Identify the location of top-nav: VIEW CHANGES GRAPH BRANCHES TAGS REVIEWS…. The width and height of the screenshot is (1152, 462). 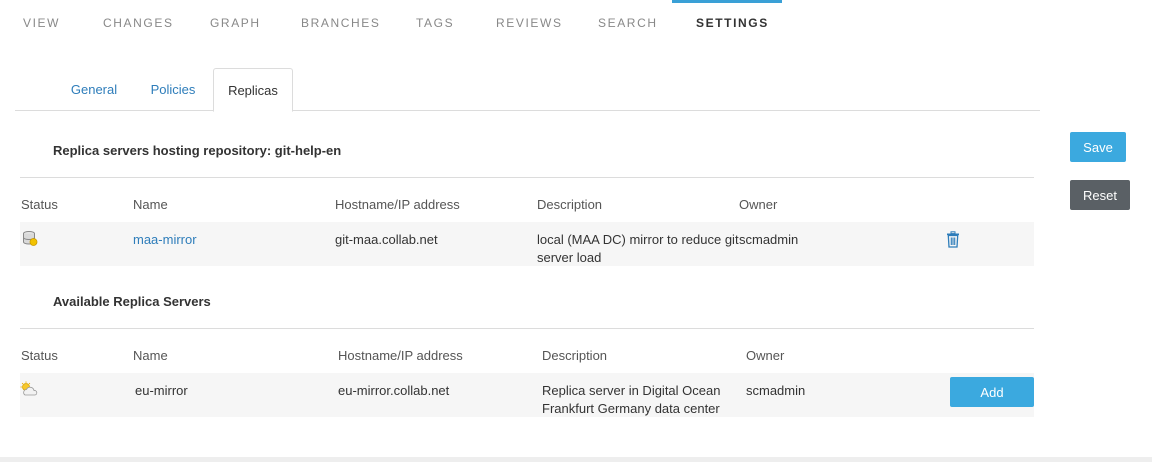
(576, 22).